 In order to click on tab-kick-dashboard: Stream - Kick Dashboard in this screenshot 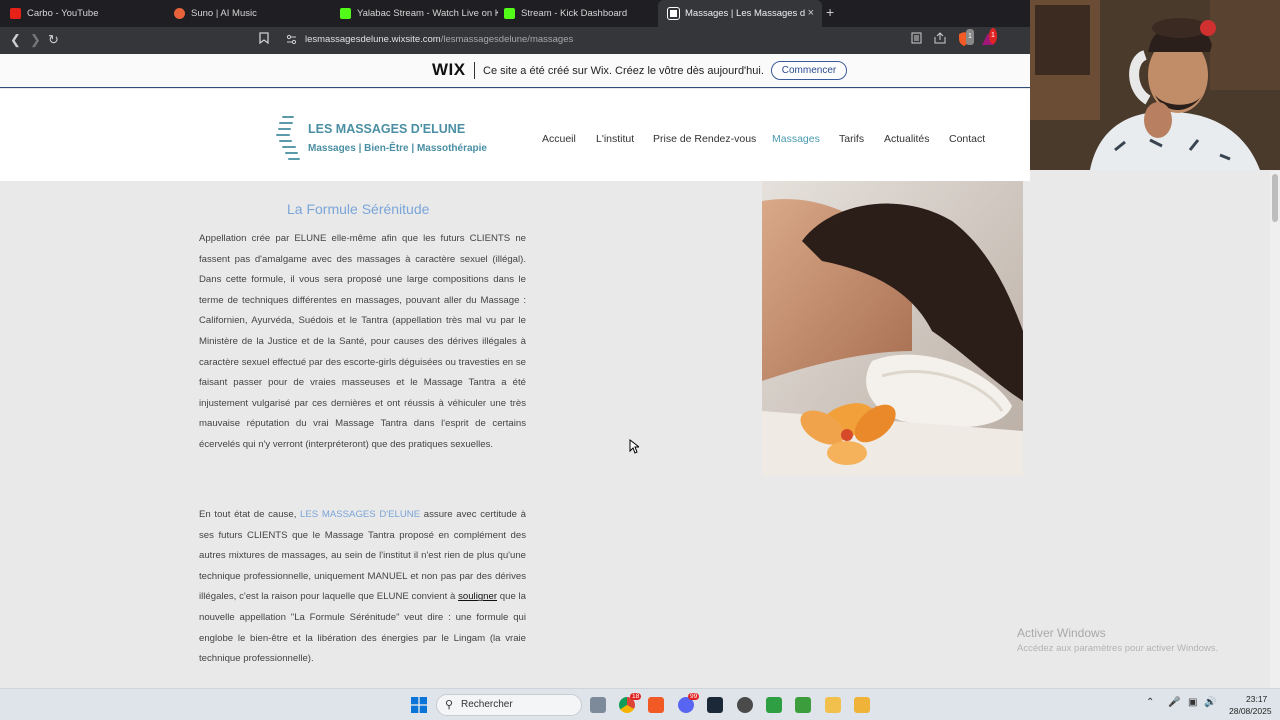, I will do `click(577, 13)`.